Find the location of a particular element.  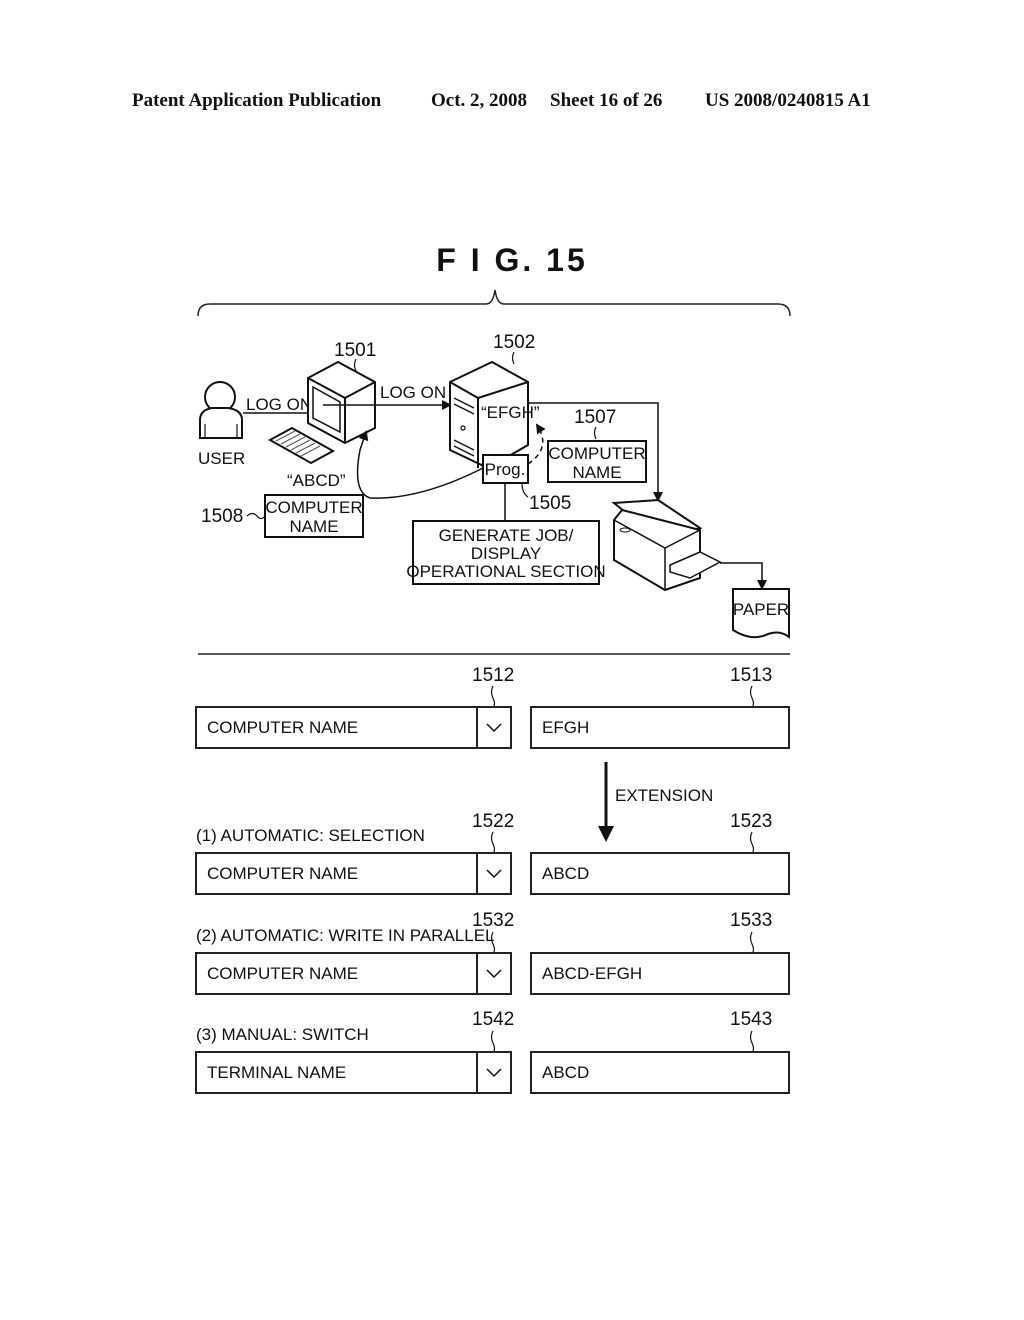

server-computer-name-ref: 1507 is located at coordinates (595, 417).